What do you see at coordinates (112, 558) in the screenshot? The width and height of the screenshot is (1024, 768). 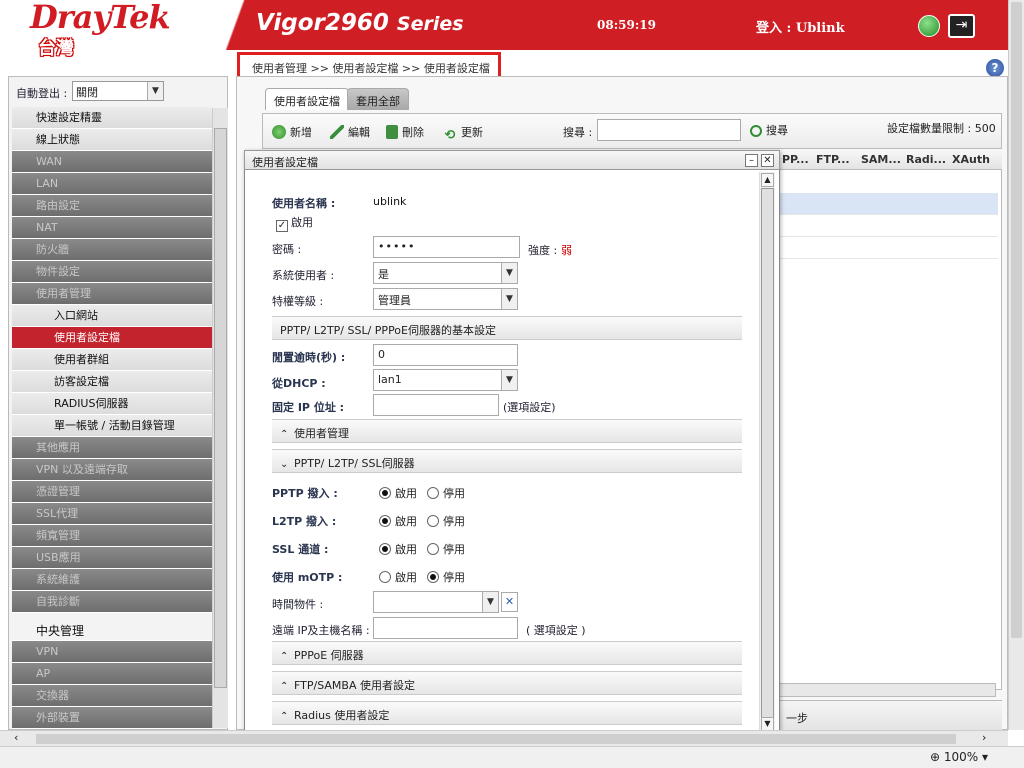 I see `sidebar-item: USB應用` at bounding box center [112, 558].